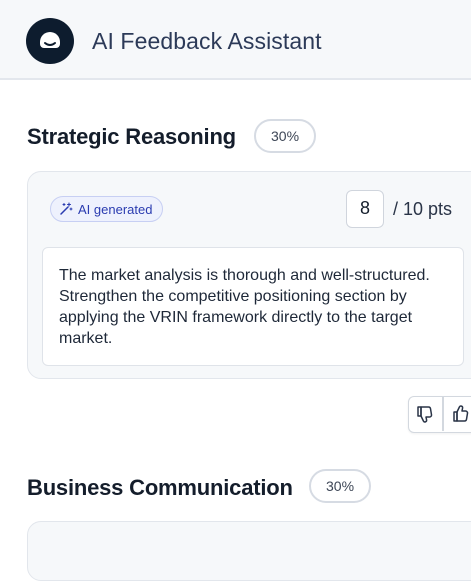 The height and width of the screenshot is (581, 471). What do you see at coordinates (207, 41) in the screenshot?
I see `app-title: AI Feedback Assistant` at bounding box center [207, 41].